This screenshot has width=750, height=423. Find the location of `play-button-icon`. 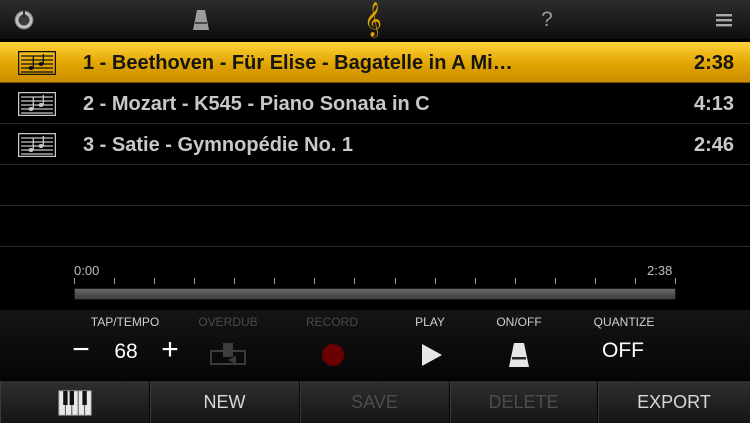

play-button-icon is located at coordinates (432, 355).